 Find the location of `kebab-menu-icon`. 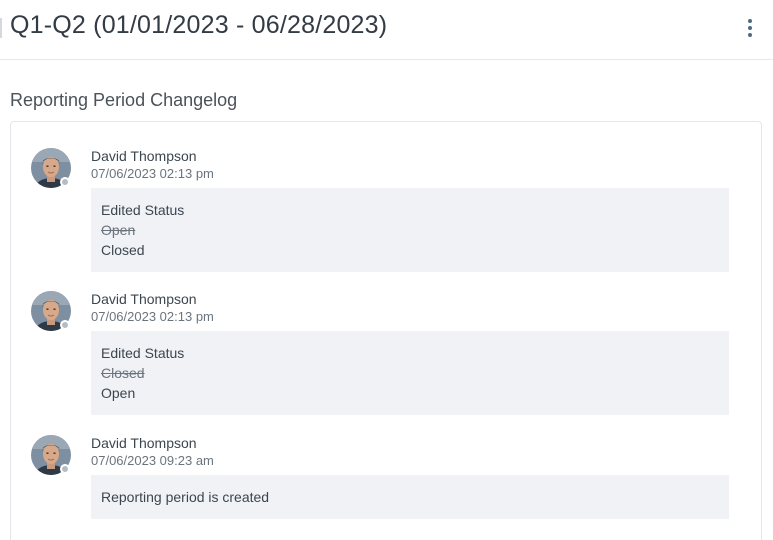

kebab-menu-icon is located at coordinates (750, 28).